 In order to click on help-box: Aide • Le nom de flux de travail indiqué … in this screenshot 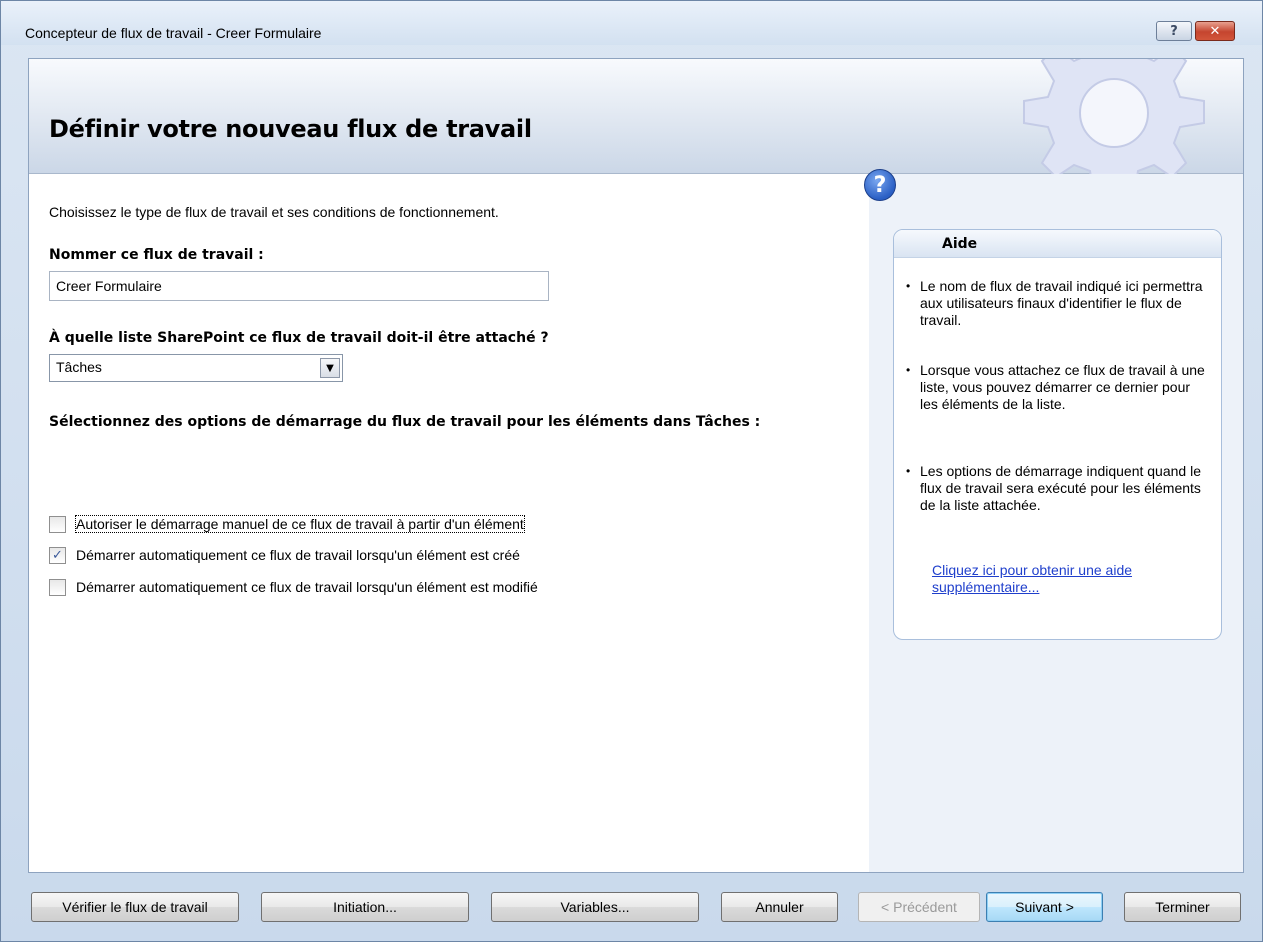, I will do `click(1057, 434)`.